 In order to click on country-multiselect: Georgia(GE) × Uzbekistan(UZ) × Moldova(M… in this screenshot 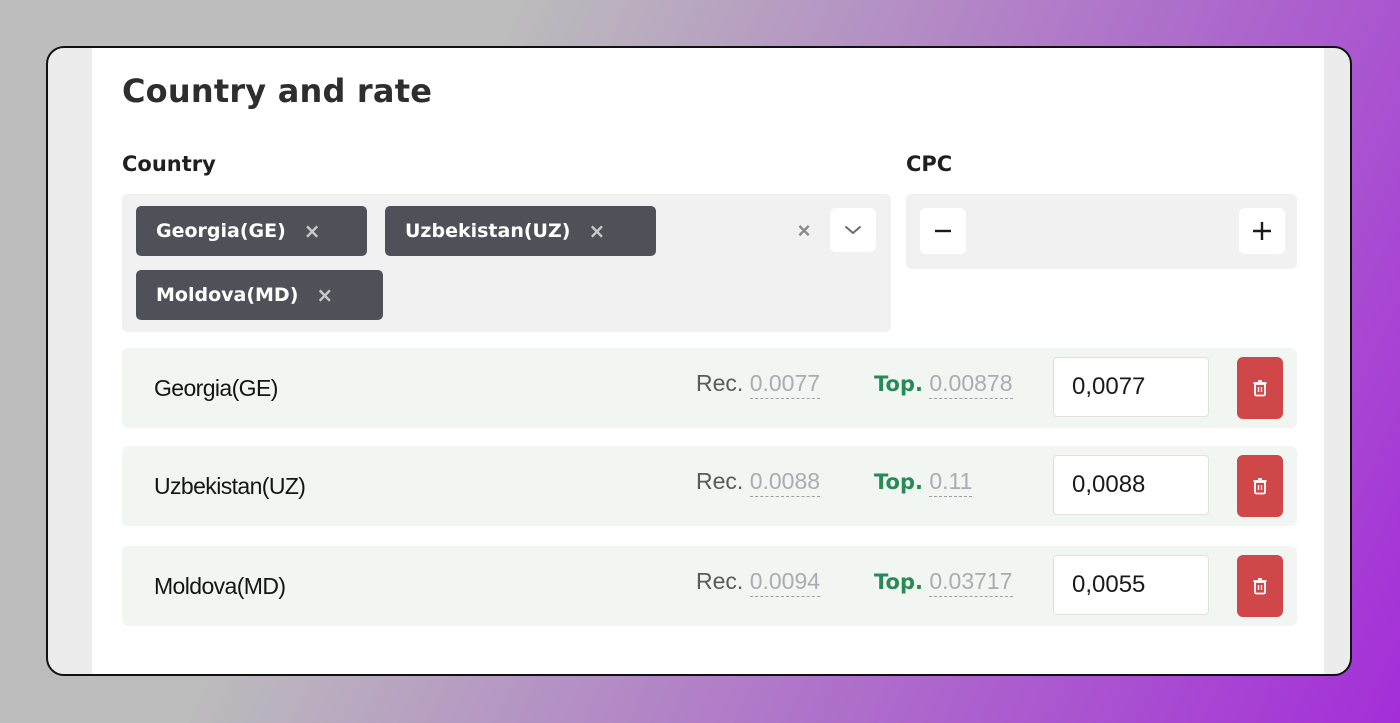, I will do `click(506, 263)`.